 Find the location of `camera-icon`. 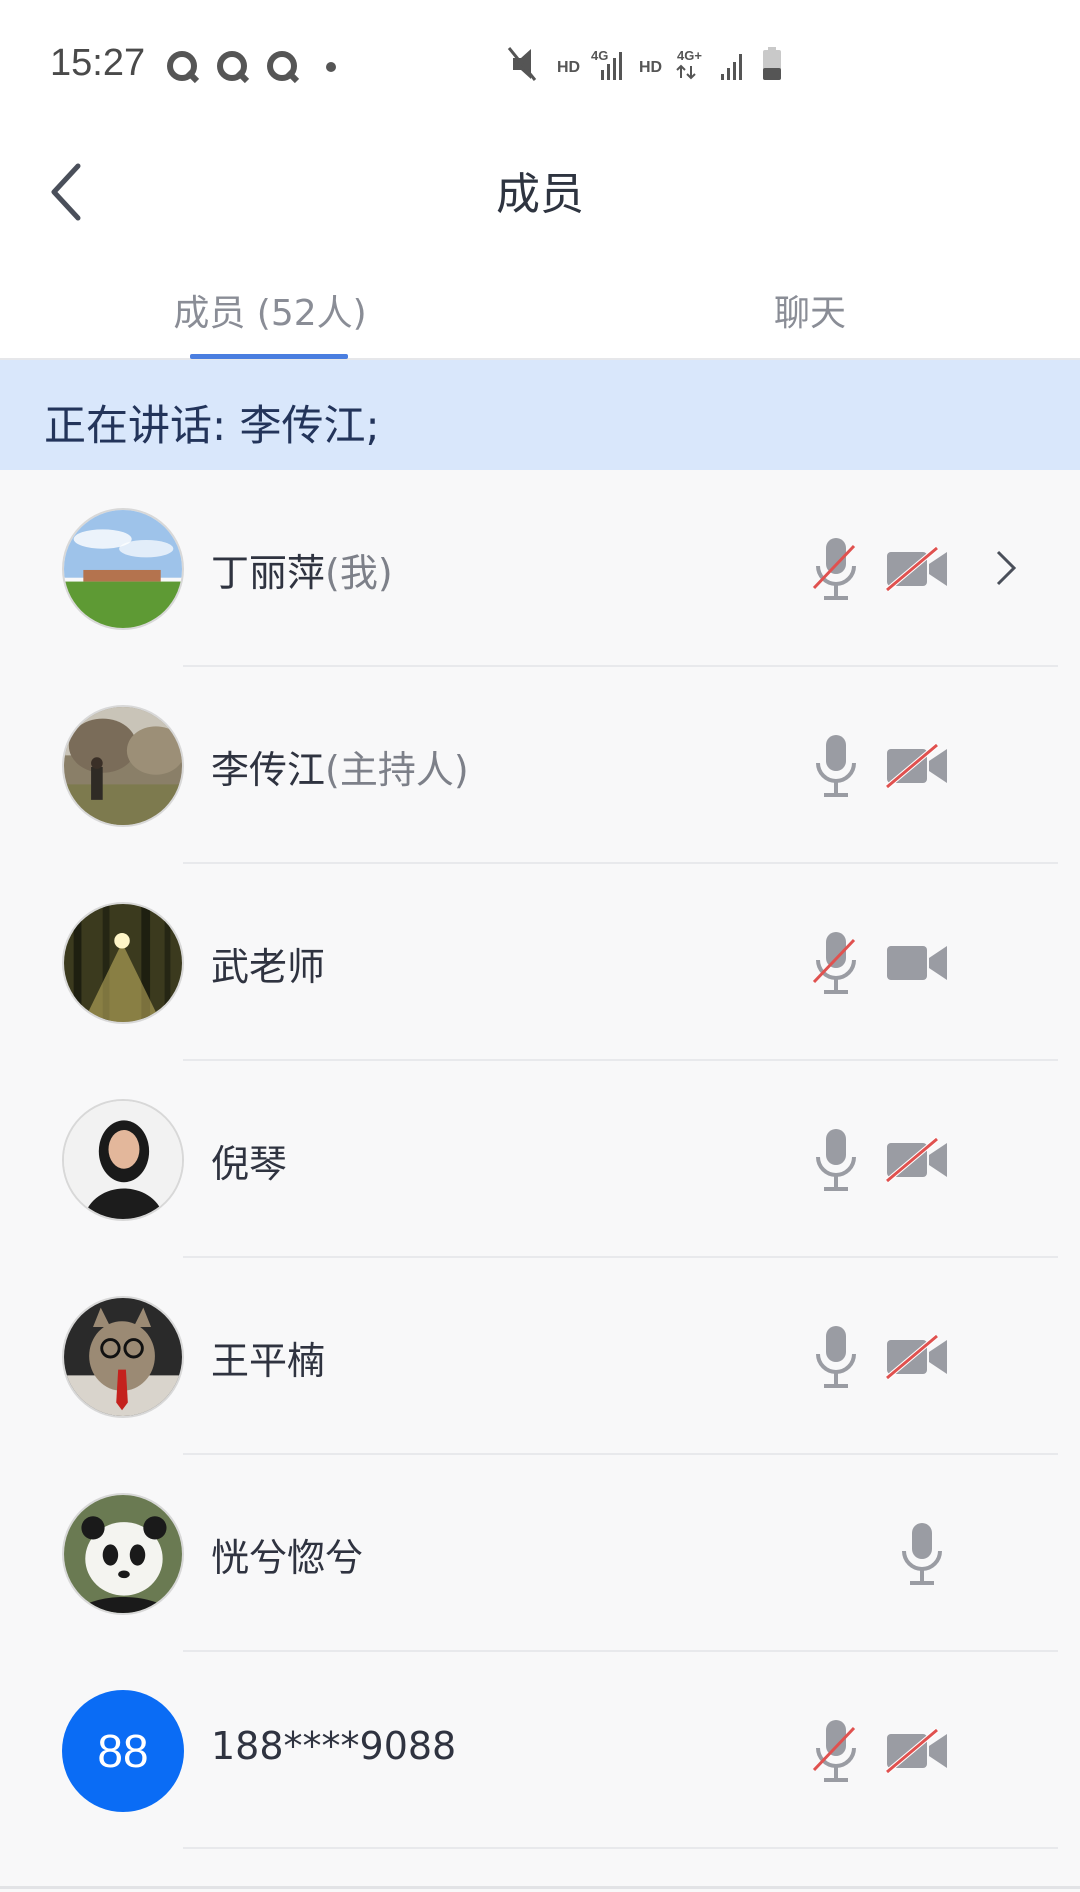

camera-icon is located at coordinates (917, 963).